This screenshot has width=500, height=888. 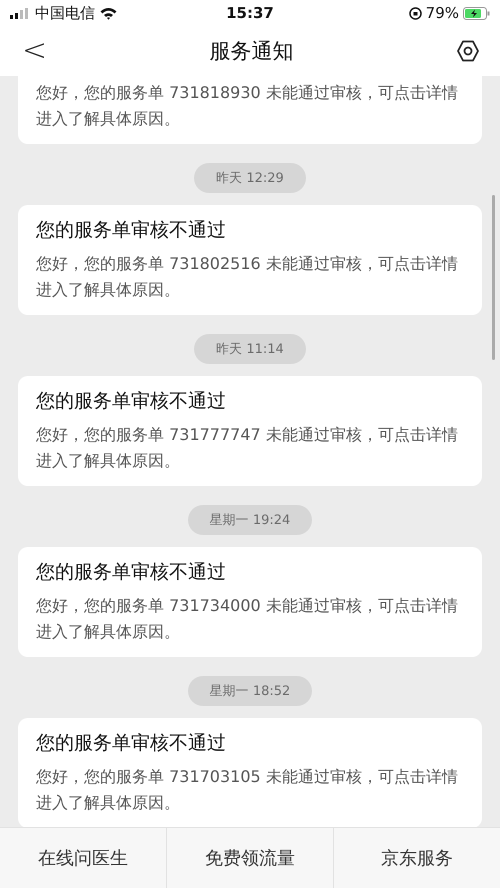 What do you see at coordinates (247, 790) in the screenshot?
I see `message-body: 您好，您的服务单 731703105 未能通过审核，可点击详情进入了解具体原因。` at bounding box center [247, 790].